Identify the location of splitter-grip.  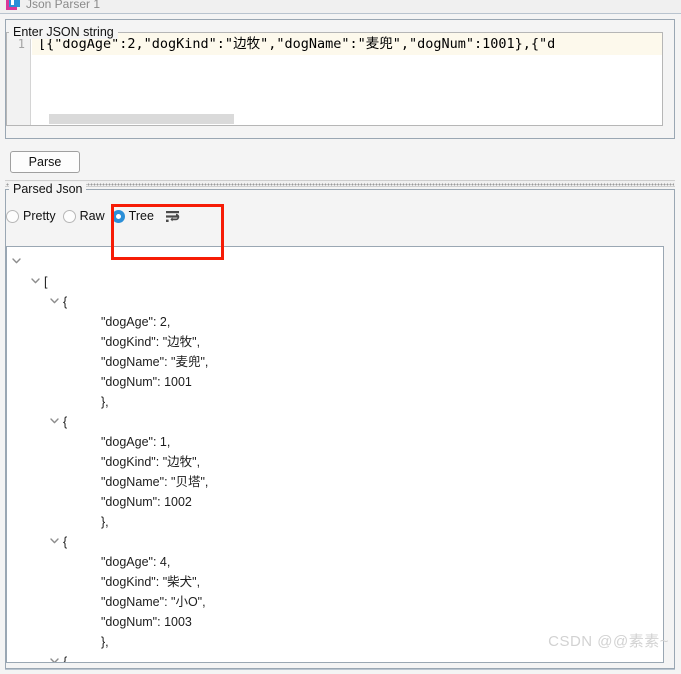
(340, 184).